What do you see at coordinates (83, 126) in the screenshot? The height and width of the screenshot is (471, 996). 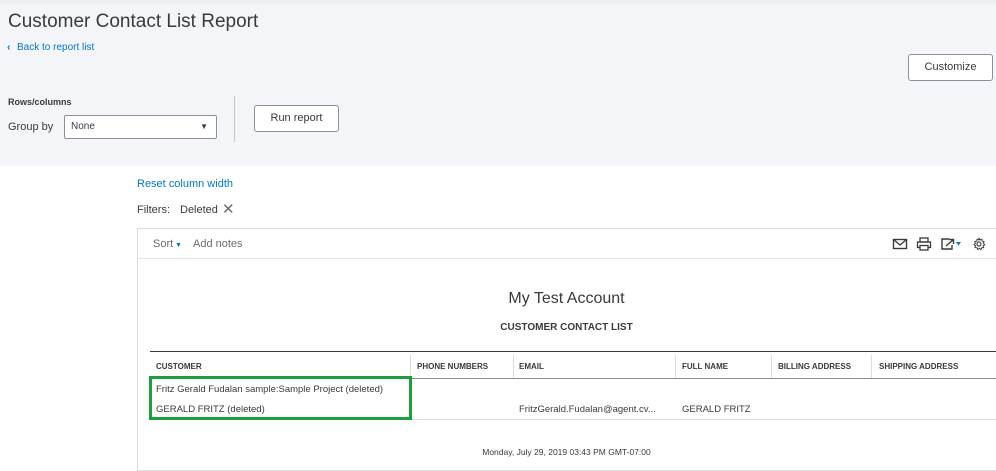 I see `group-by-value: None` at bounding box center [83, 126].